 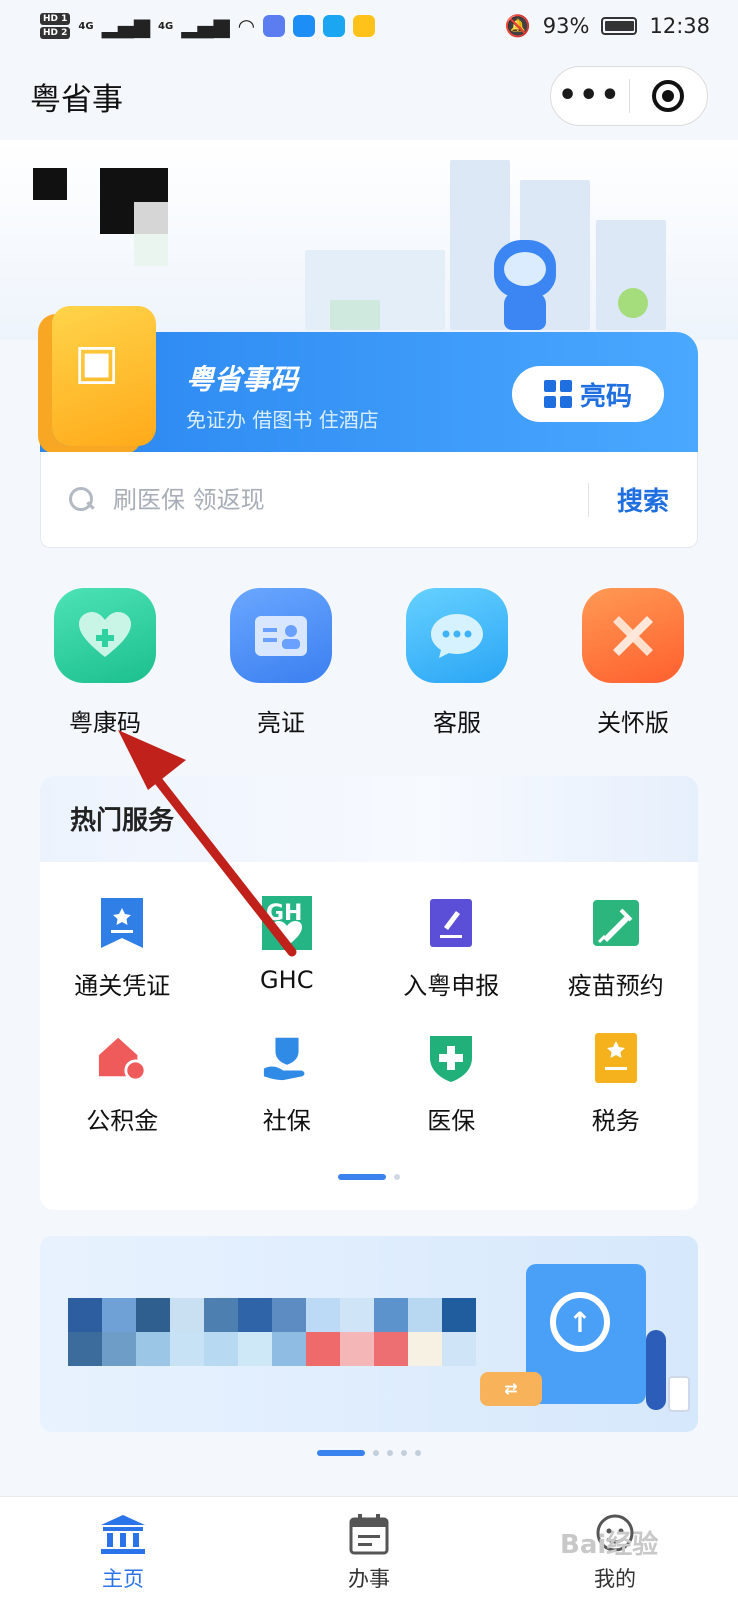 What do you see at coordinates (451, 1121) in the screenshot?
I see `service-label: 医保` at bounding box center [451, 1121].